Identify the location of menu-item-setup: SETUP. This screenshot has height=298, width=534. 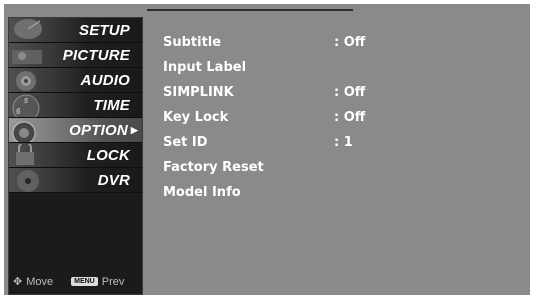
(75, 30).